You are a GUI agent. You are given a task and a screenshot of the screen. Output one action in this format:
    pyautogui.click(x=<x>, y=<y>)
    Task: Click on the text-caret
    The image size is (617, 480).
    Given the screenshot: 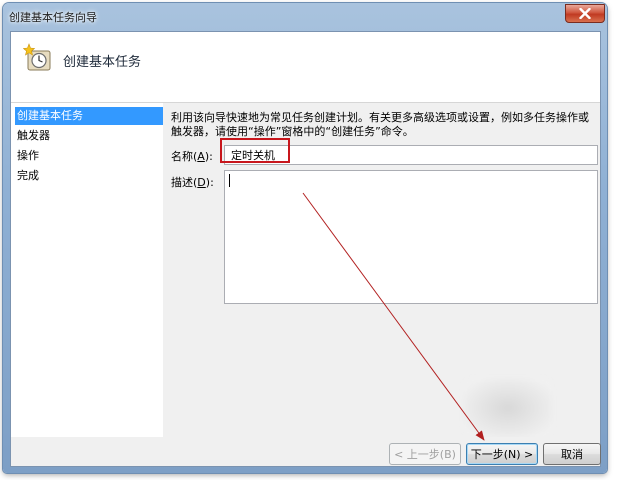 What is the action you would take?
    pyautogui.click(x=229, y=180)
    